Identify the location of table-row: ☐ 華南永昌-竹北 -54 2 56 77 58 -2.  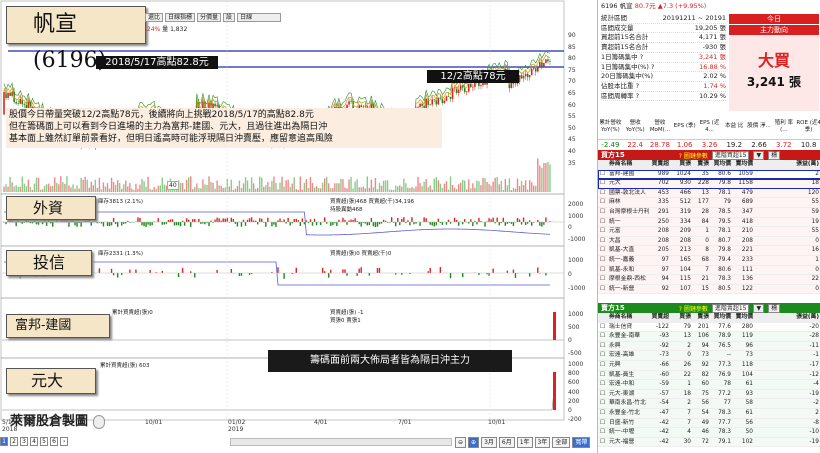
(709, 404).